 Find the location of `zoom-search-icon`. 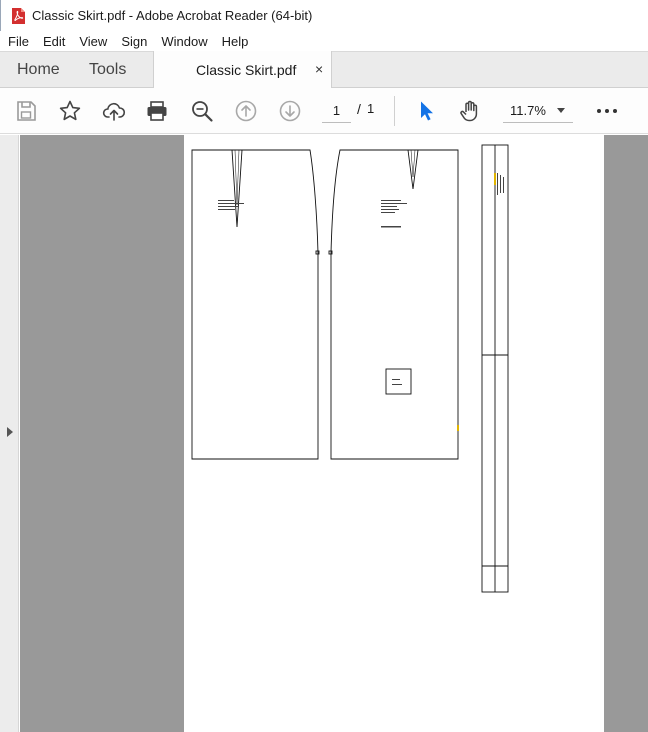

zoom-search-icon is located at coordinates (202, 111).